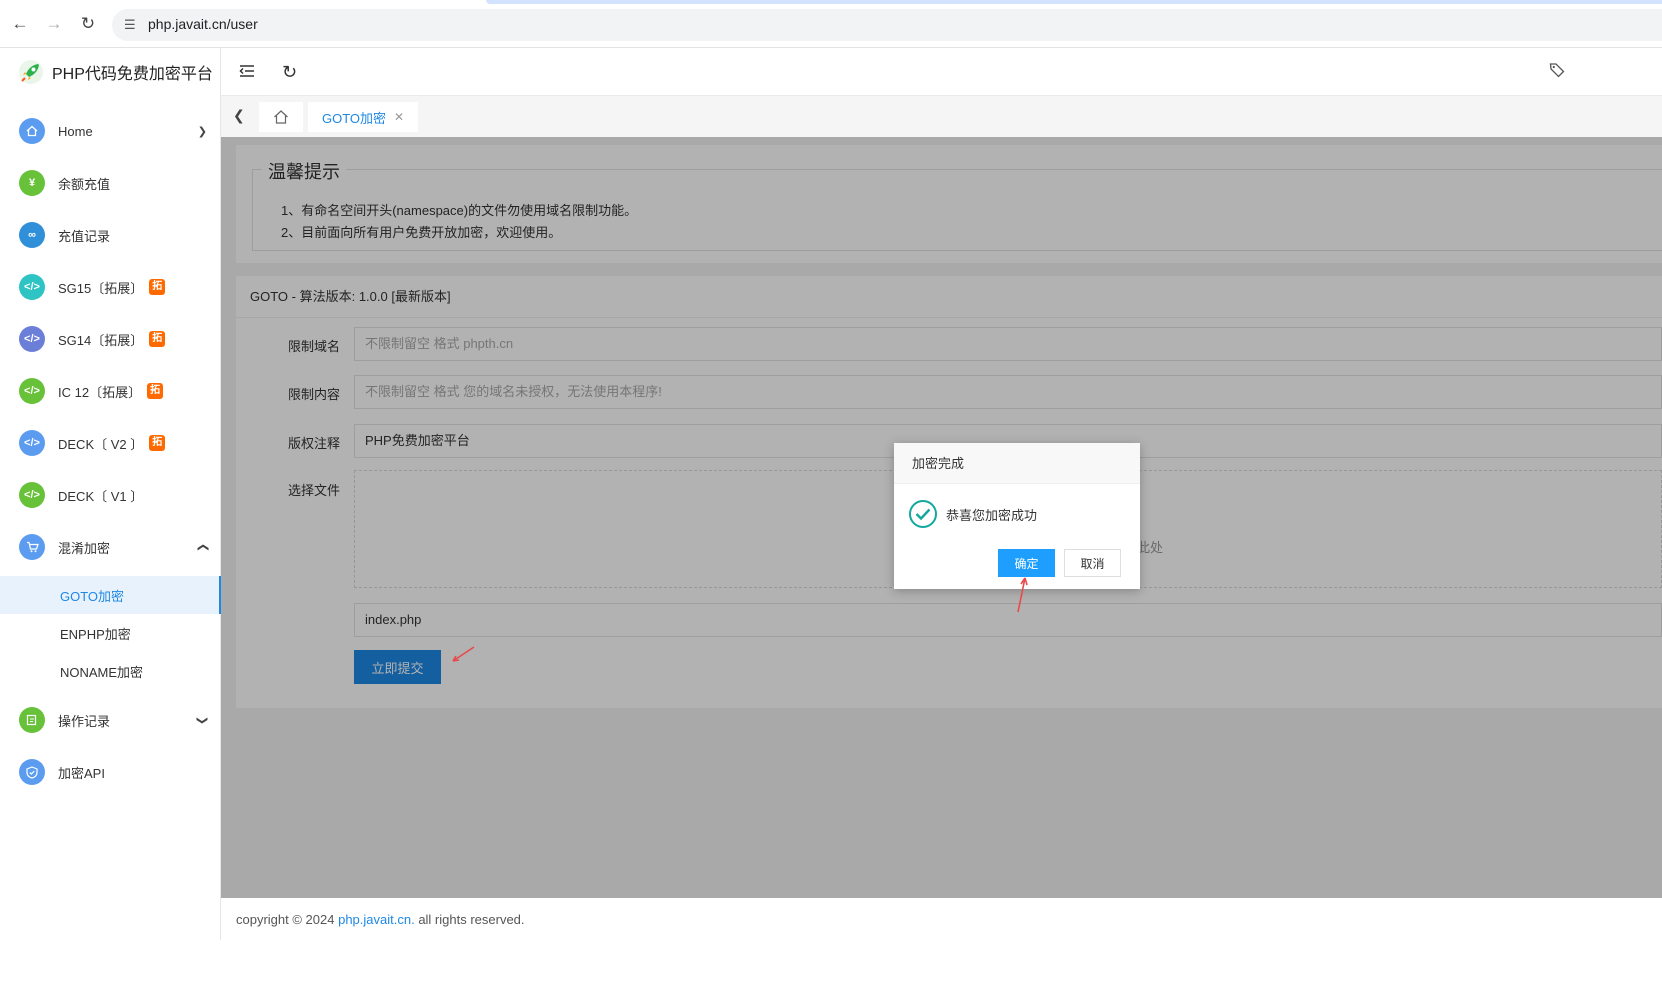  I want to click on sidebar-item-label: 余额充值, so click(84, 184).